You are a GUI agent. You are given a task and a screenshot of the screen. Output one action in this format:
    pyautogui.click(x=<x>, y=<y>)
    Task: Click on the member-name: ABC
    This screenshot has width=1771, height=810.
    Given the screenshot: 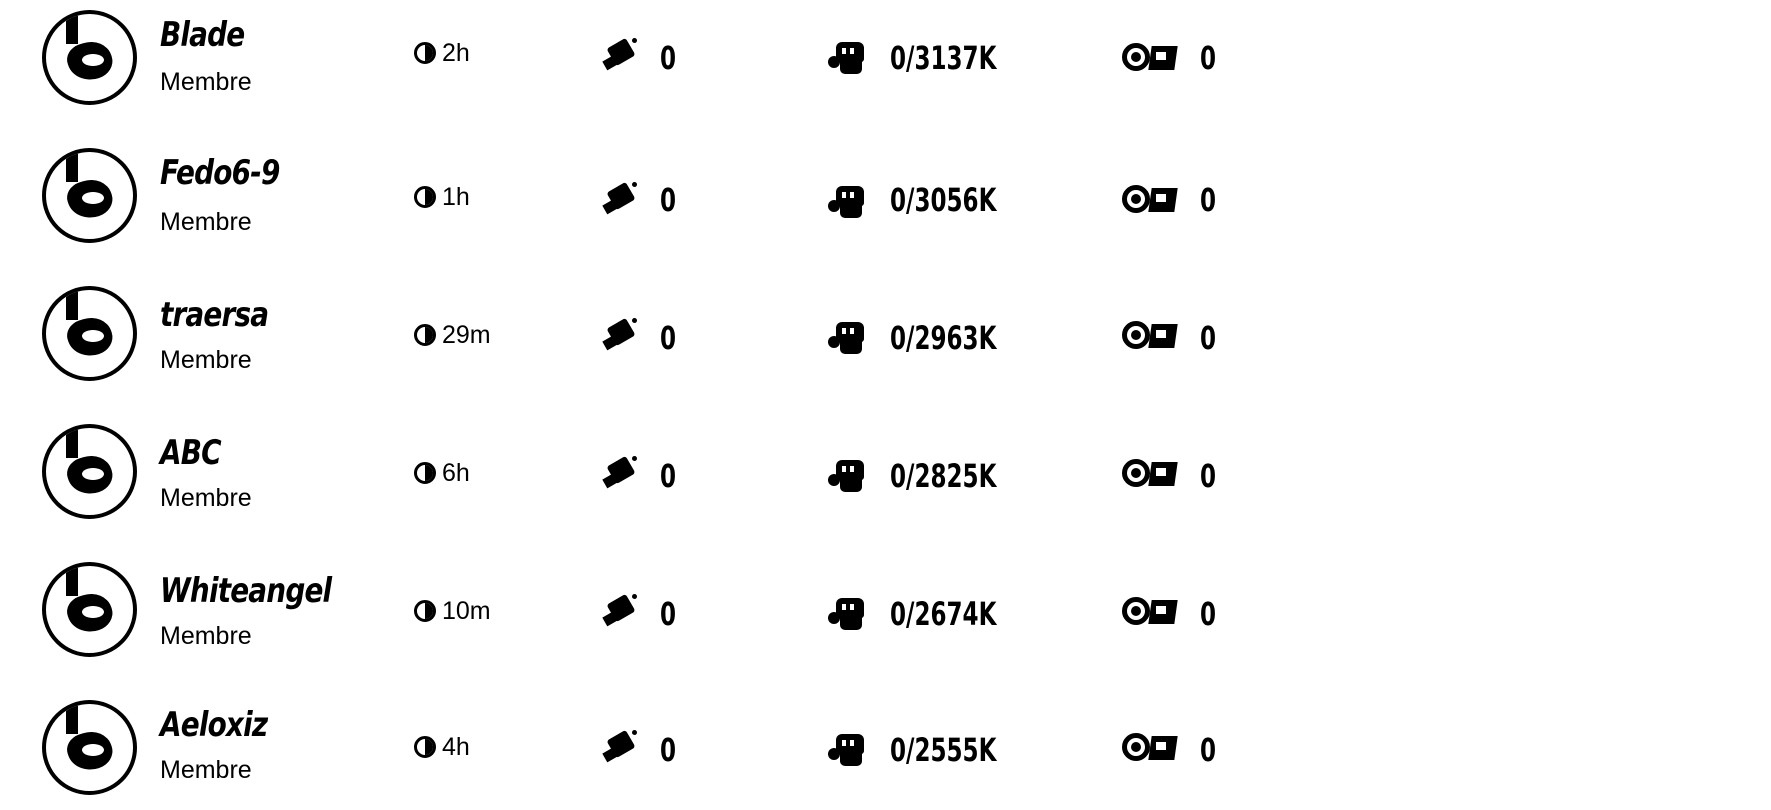 What is the action you would take?
    pyautogui.click(x=191, y=453)
    